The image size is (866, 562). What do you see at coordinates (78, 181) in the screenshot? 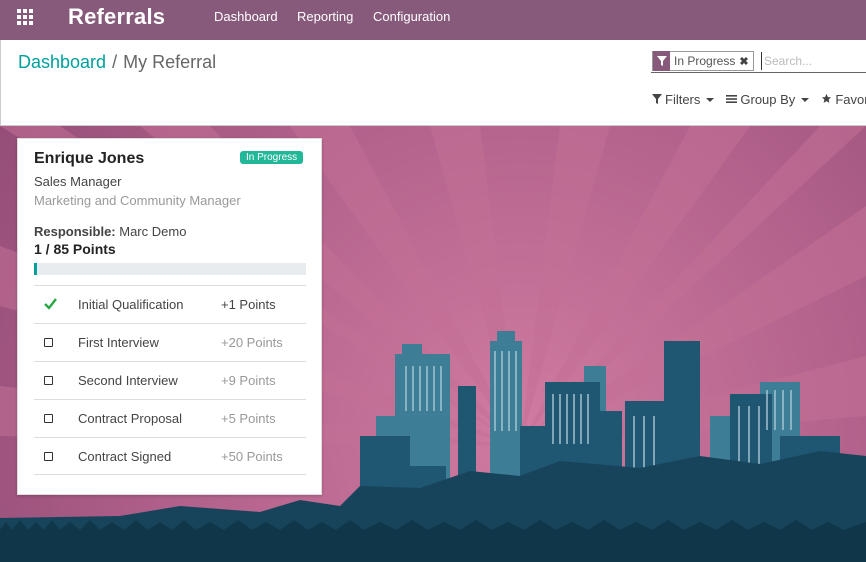
I see `job-title: Sales Manager` at bounding box center [78, 181].